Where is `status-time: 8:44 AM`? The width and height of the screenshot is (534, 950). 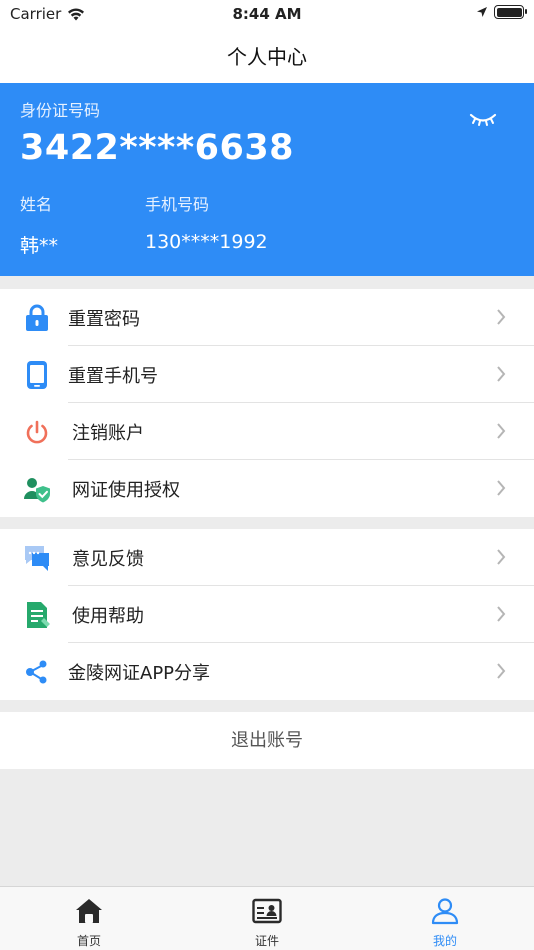 status-time: 8:44 AM is located at coordinates (267, 14).